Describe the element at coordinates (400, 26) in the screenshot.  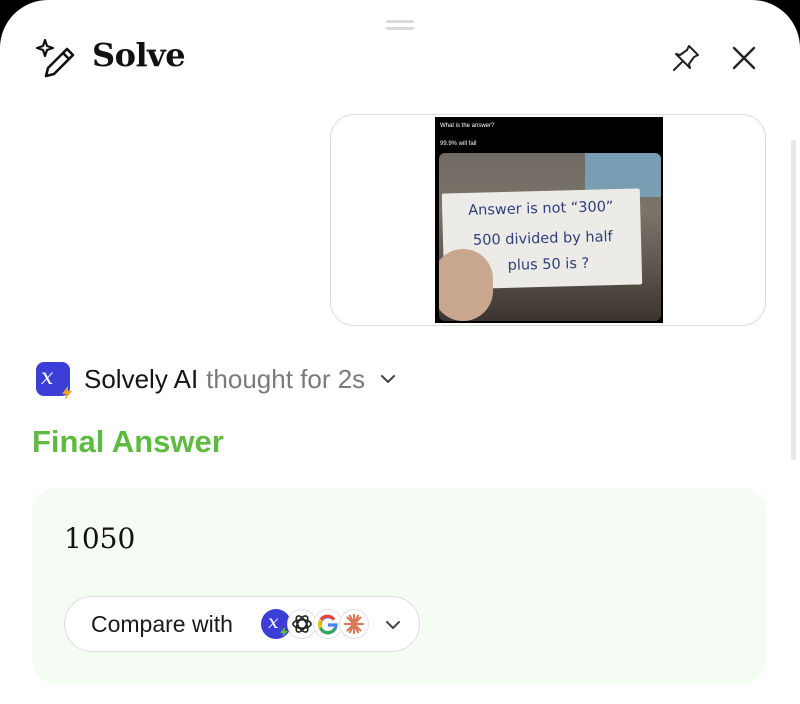
I see `drag-handle` at that location.